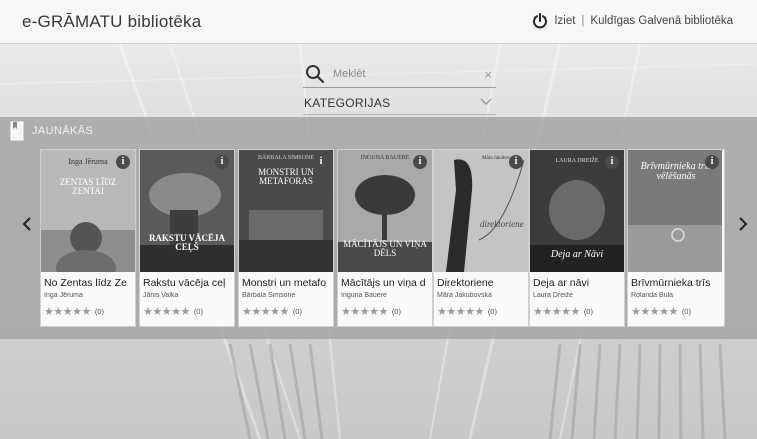  I want to click on book-cover: Māra Jakubovska direktoriene i, so click(481, 211).